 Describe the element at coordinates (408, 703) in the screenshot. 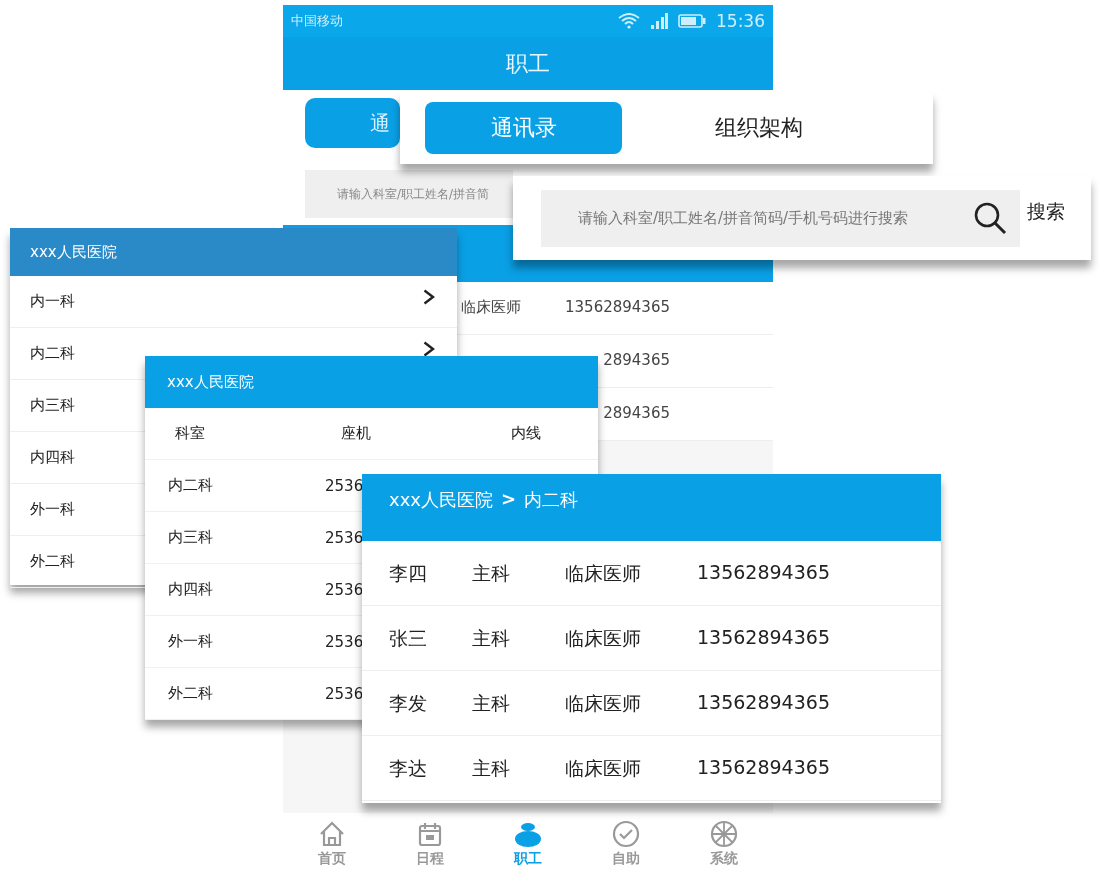

I see `staff-name: 李发` at that location.